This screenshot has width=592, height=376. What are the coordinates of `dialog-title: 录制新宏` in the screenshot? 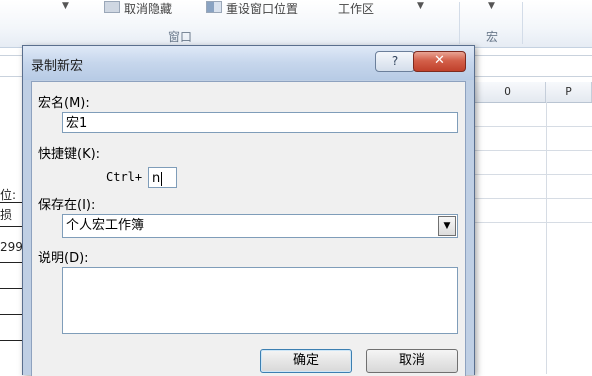 It's located at (57, 66).